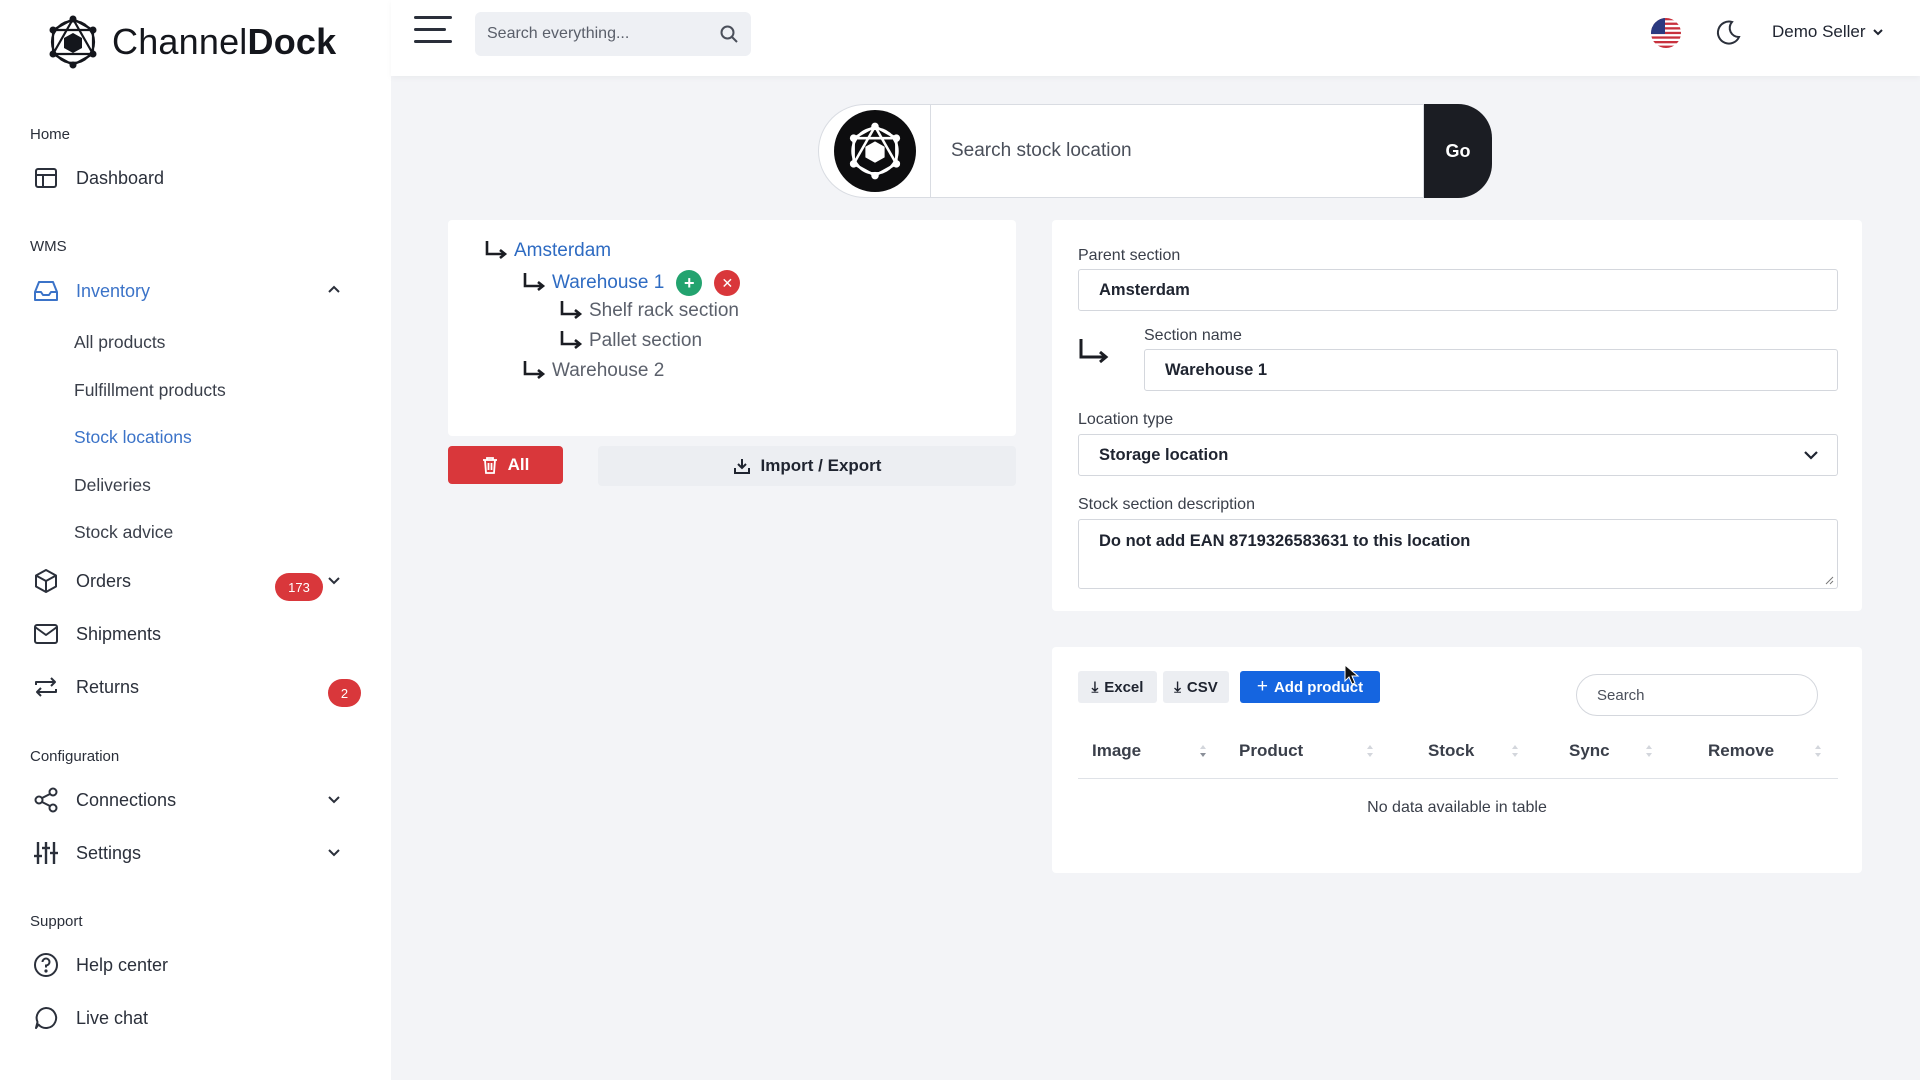  I want to click on dark-mode-moon-icon, so click(1728, 33).